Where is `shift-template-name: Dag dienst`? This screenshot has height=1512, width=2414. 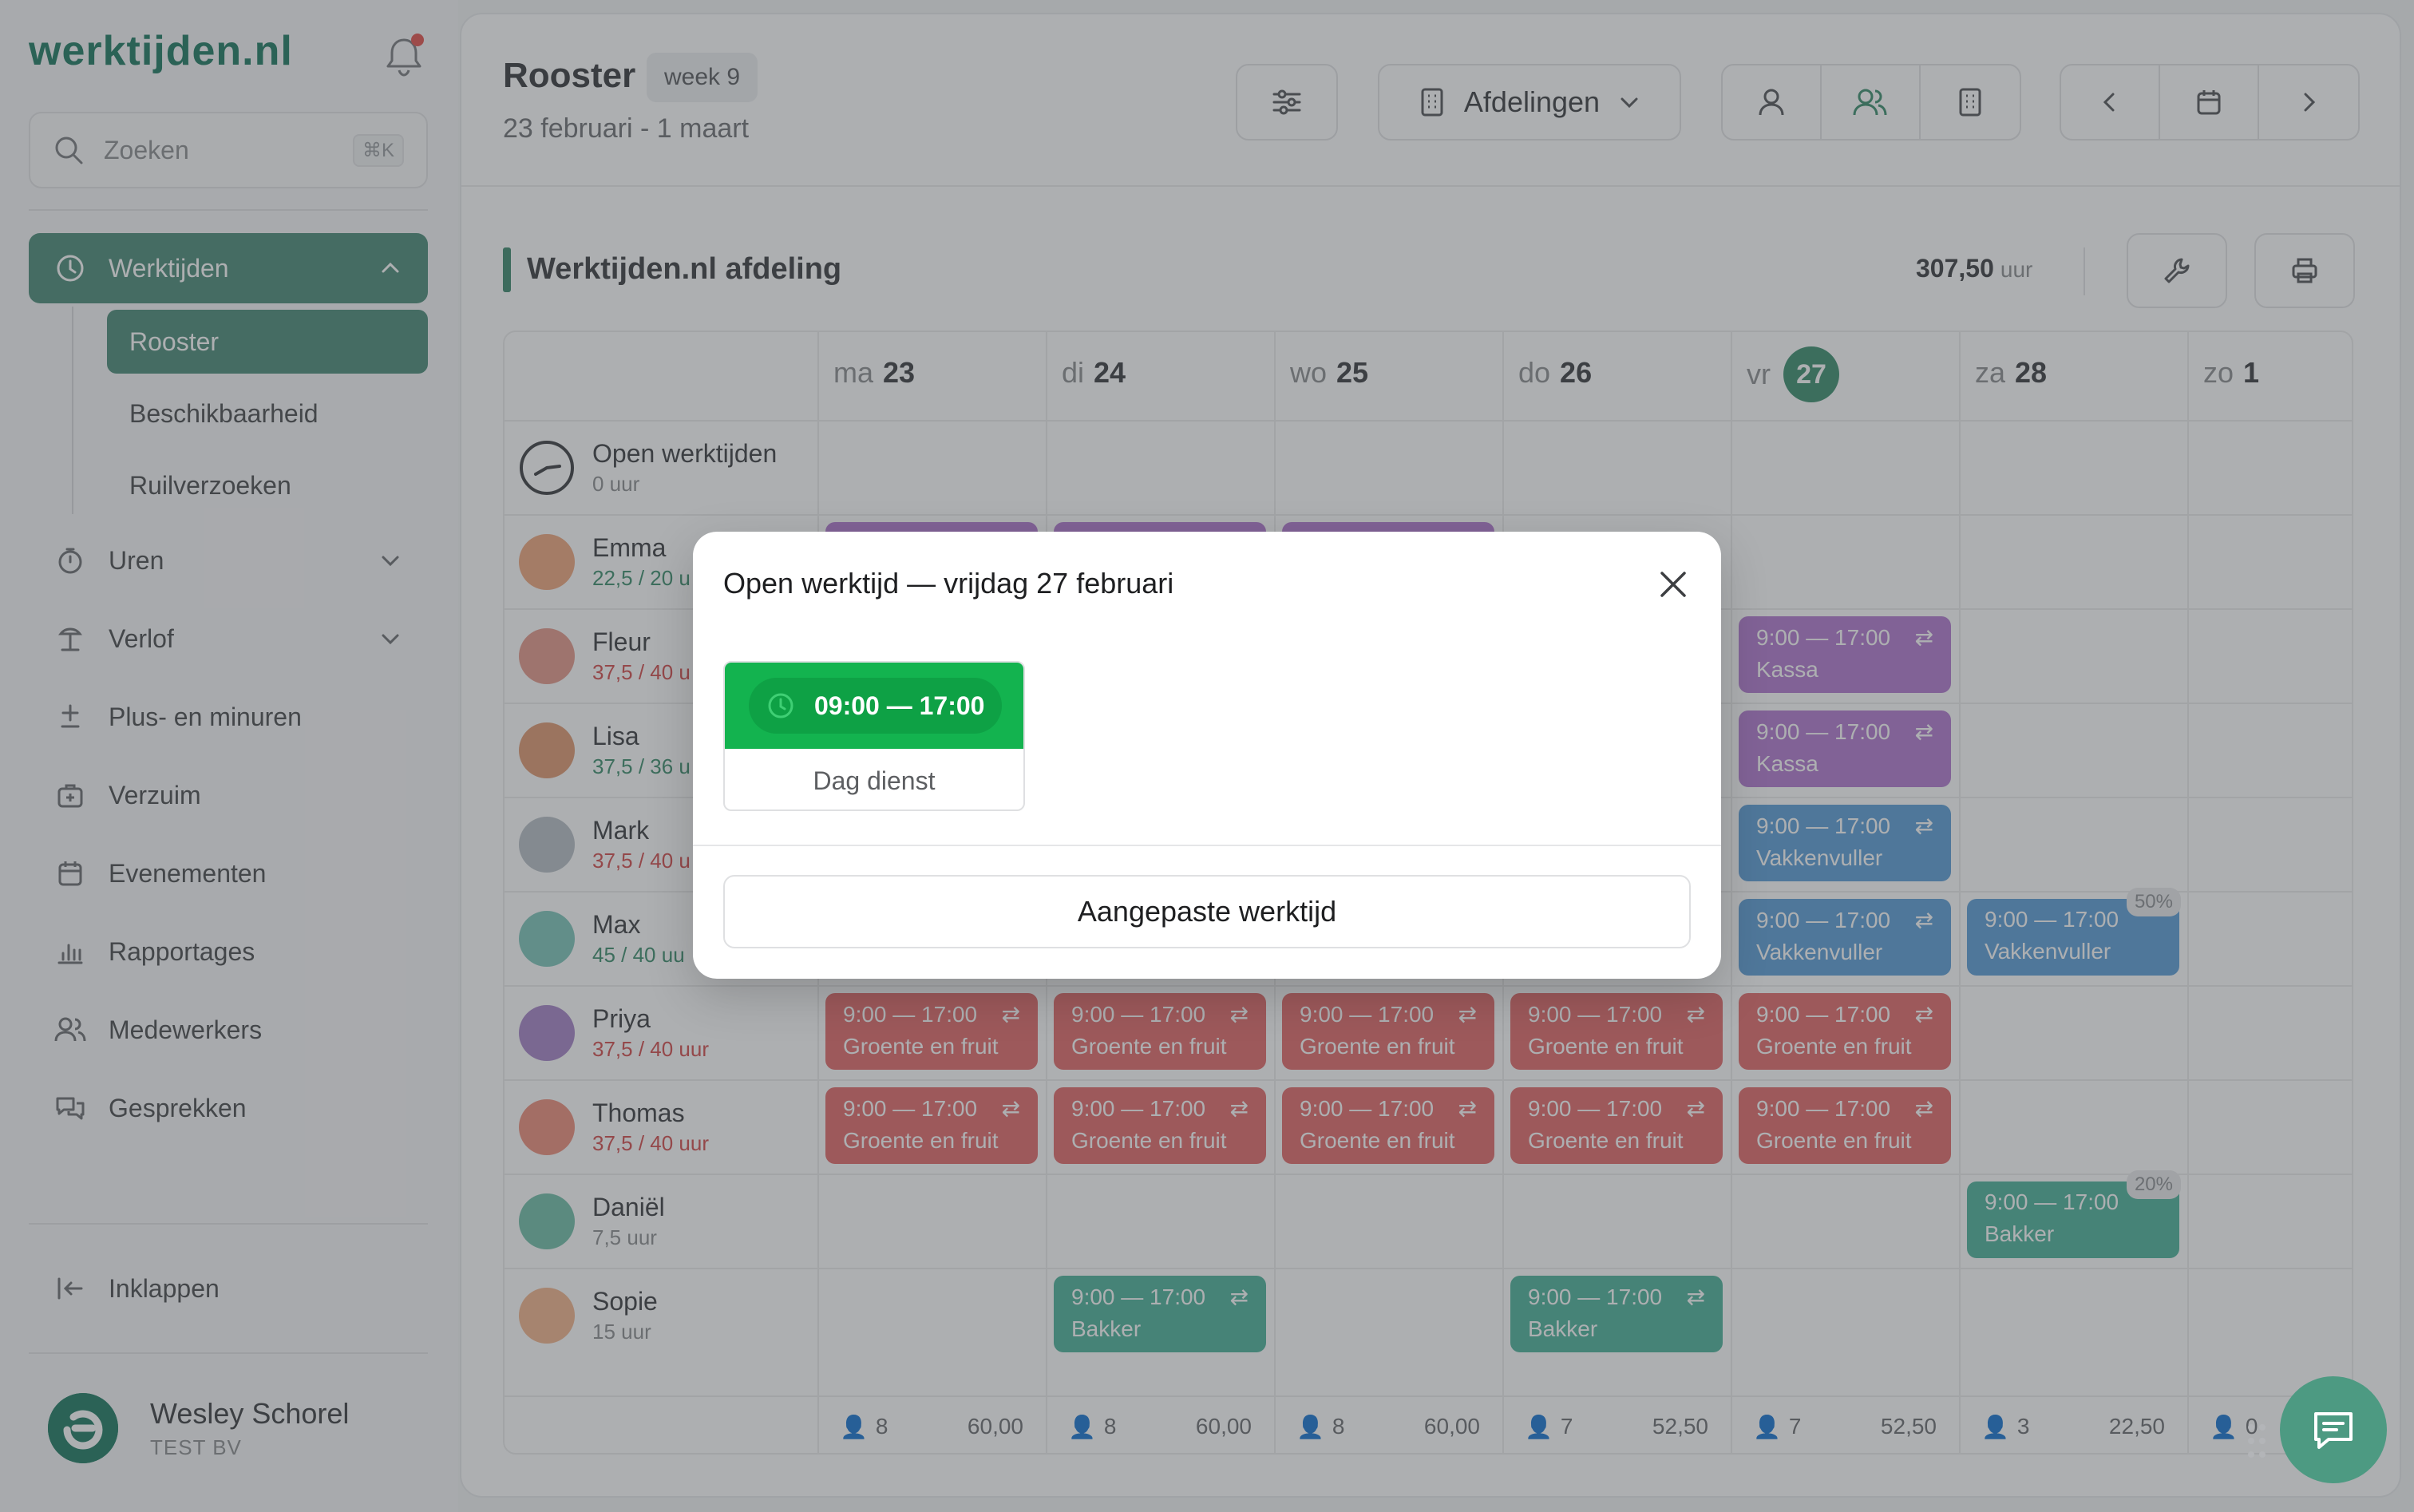
shift-template-name: Dag dienst is located at coordinates (874, 780).